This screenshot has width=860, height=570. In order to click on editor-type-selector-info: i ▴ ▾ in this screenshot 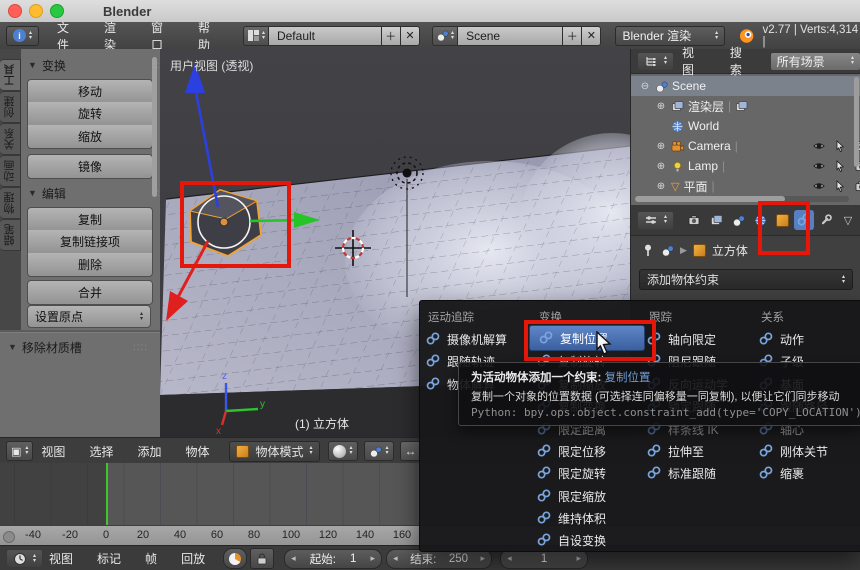, I will do `click(23, 35)`.